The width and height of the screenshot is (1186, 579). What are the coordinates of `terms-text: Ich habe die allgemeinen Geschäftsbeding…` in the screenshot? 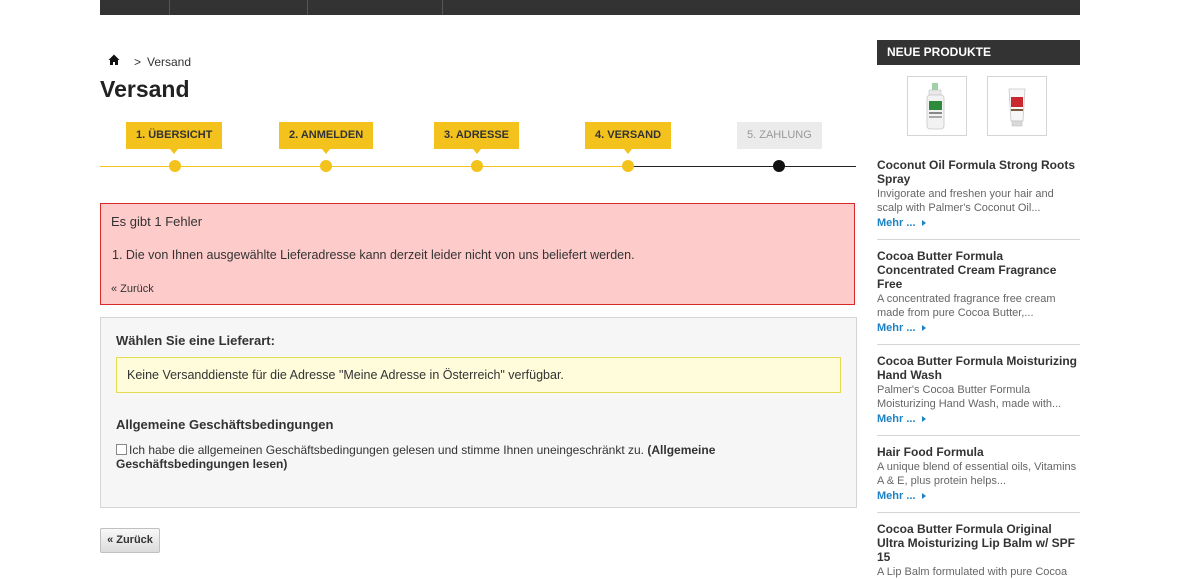 It's located at (387, 450).